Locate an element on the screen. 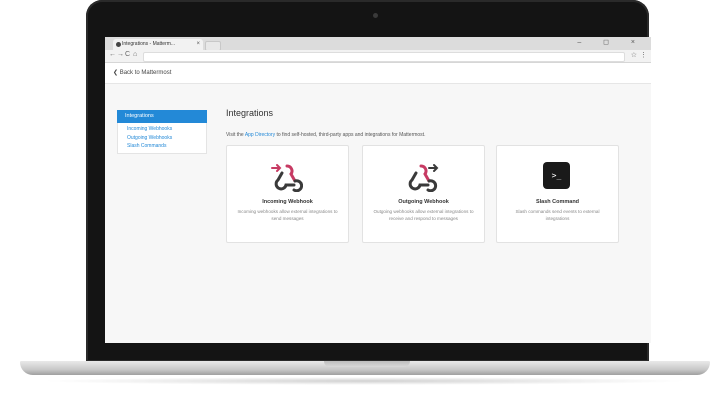 The width and height of the screenshot is (720, 396). browser-tab: Integrations - Matterm... × is located at coordinates (158, 44).